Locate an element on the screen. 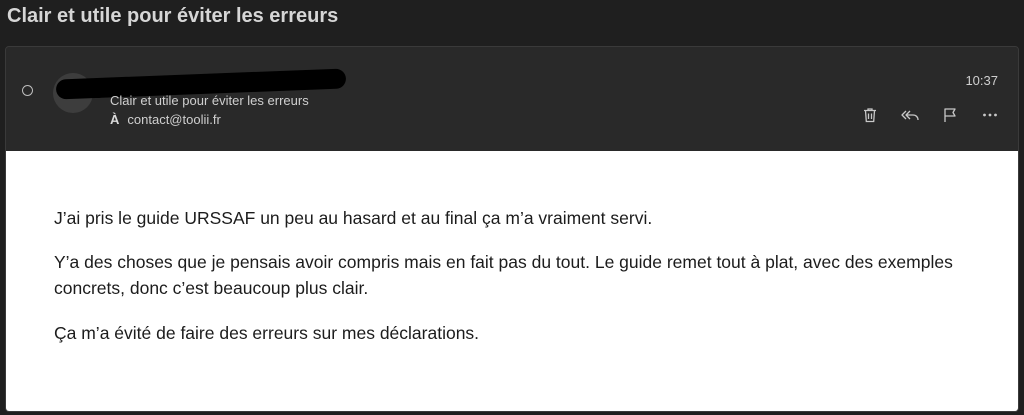 The width and height of the screenshot is (1024, 415). more-icon is located at coordinates (990, 115).